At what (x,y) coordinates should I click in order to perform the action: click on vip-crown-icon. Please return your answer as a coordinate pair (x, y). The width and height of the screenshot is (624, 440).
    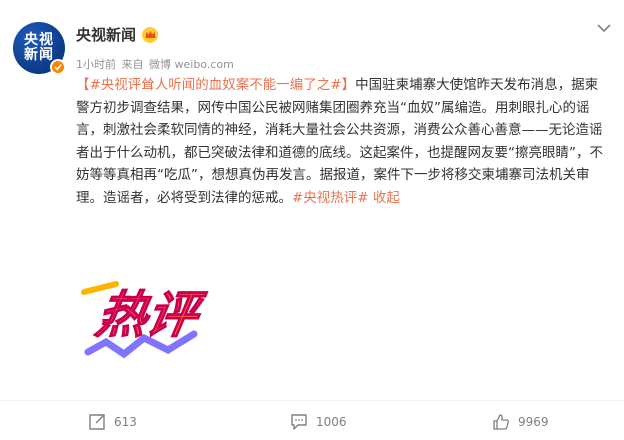
    Looking at the image, I should click on (150, 34).